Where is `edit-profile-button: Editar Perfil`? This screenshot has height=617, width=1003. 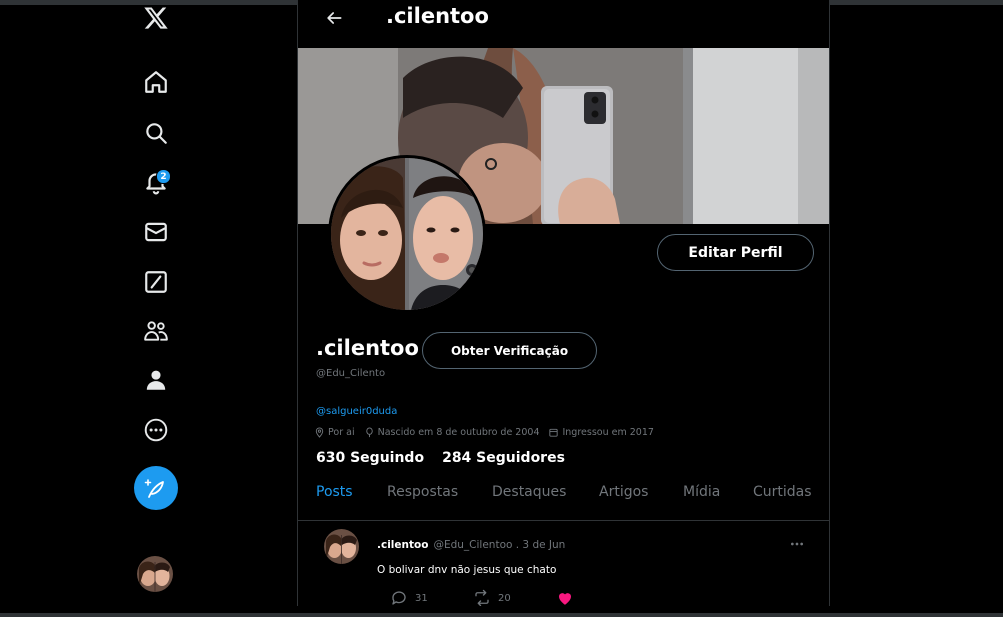
edit-profile-button: Editar Perfil is located at coordinates (735, 252).